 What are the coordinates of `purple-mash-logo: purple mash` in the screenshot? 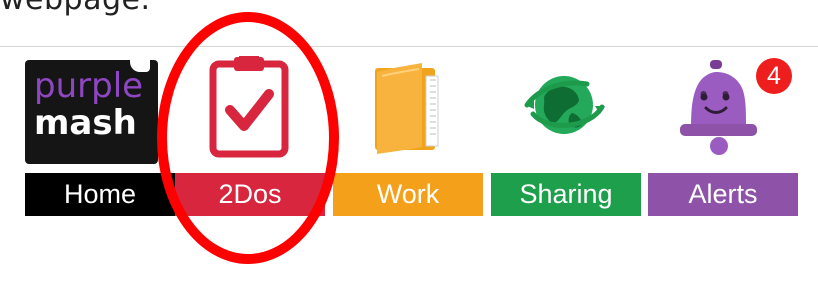 It's located at (91, 112).